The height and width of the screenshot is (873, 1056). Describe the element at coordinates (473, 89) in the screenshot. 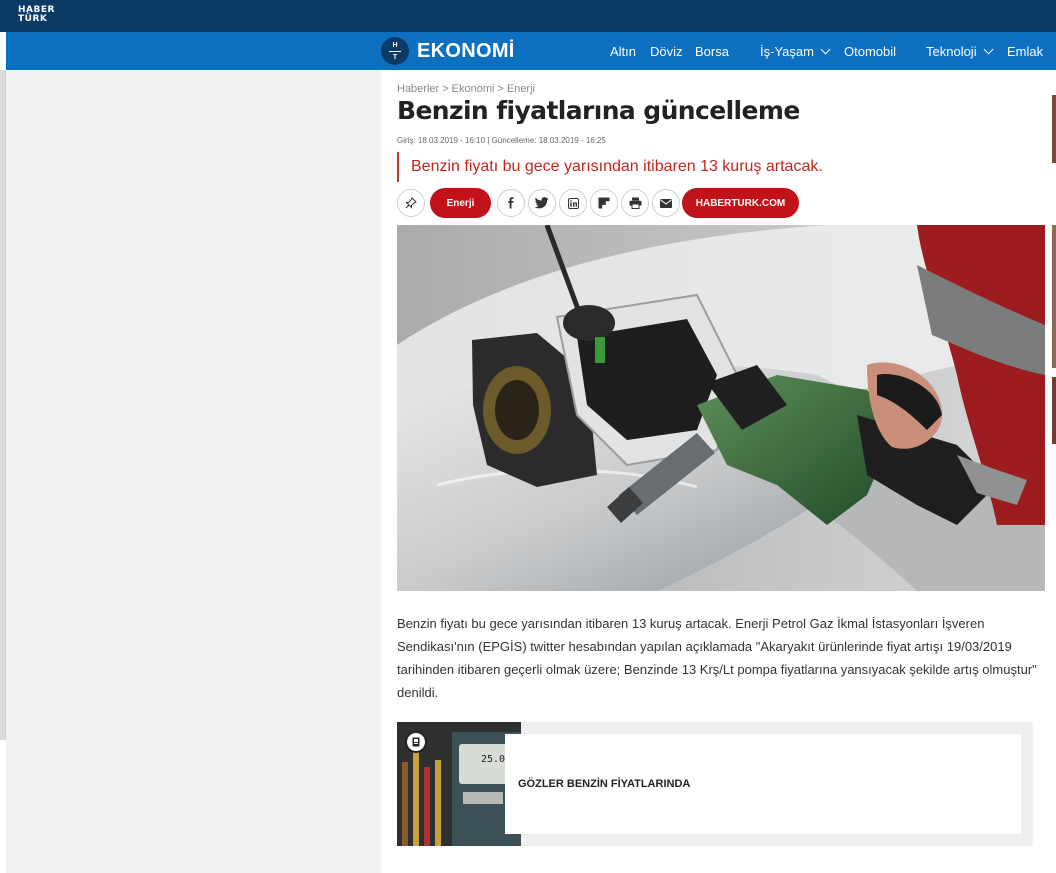

I see `breadcrumb-item: Ekonomi` at that location.